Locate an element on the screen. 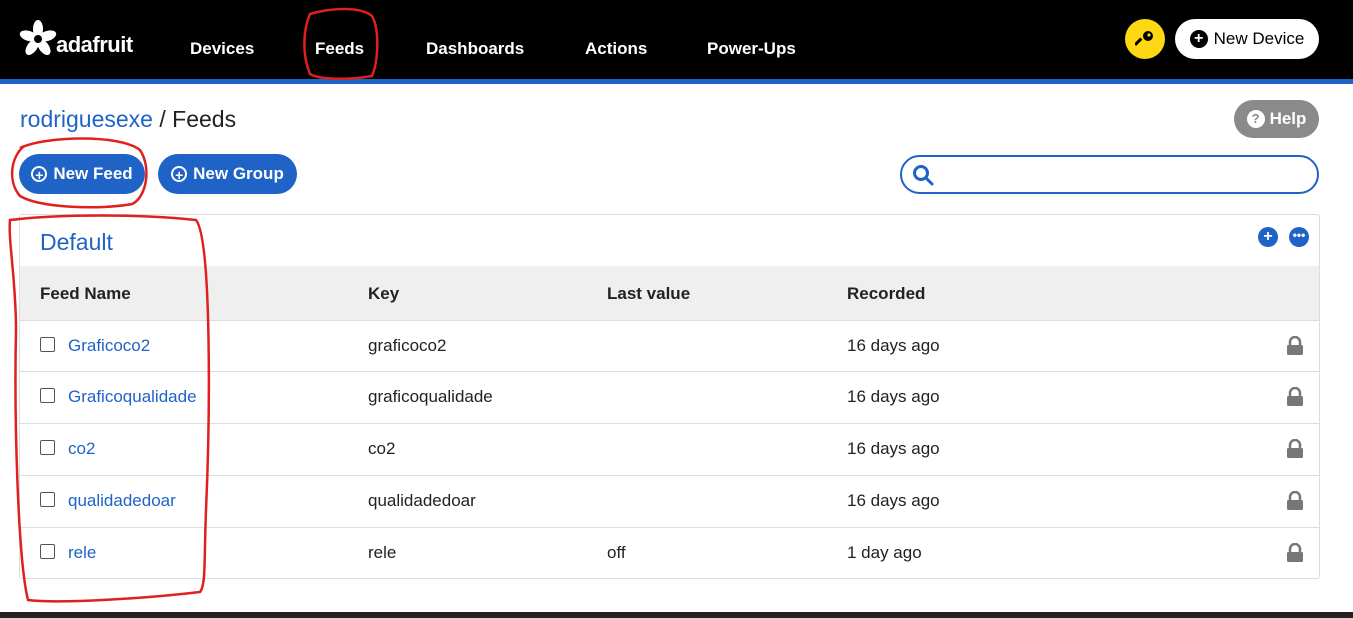  new-group-button: + New Group is located at coordinates (227, 174).